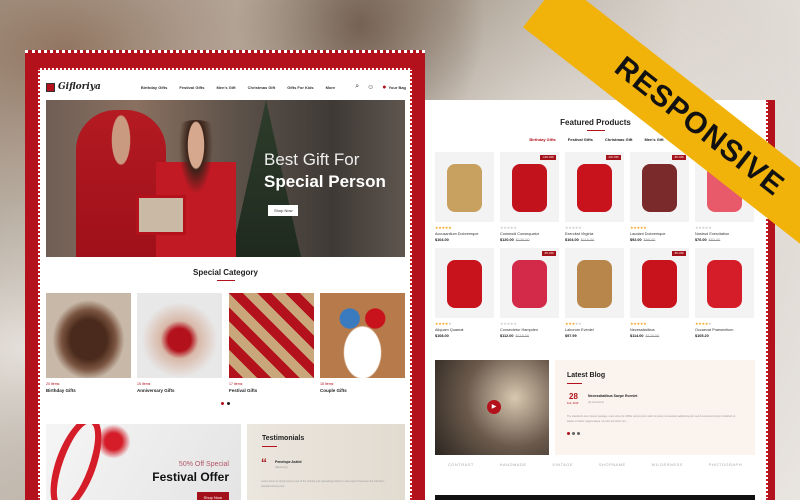 The height and width of the screenshot is (500, 800). I want to click on tab-festival-gifts: Festival Gifts, so click(580, 139).